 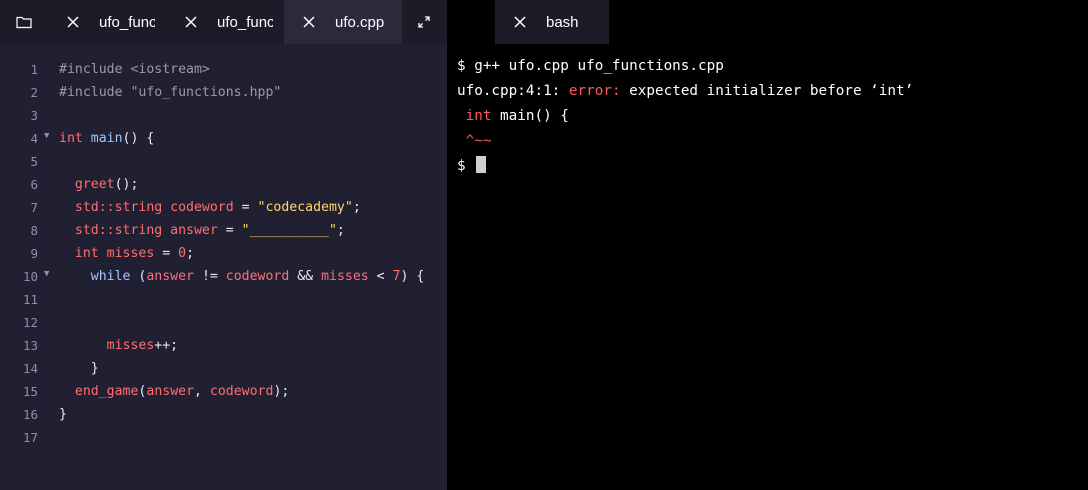 I want to click on terminal-tab-group: bash, so click(x=552, y=22).